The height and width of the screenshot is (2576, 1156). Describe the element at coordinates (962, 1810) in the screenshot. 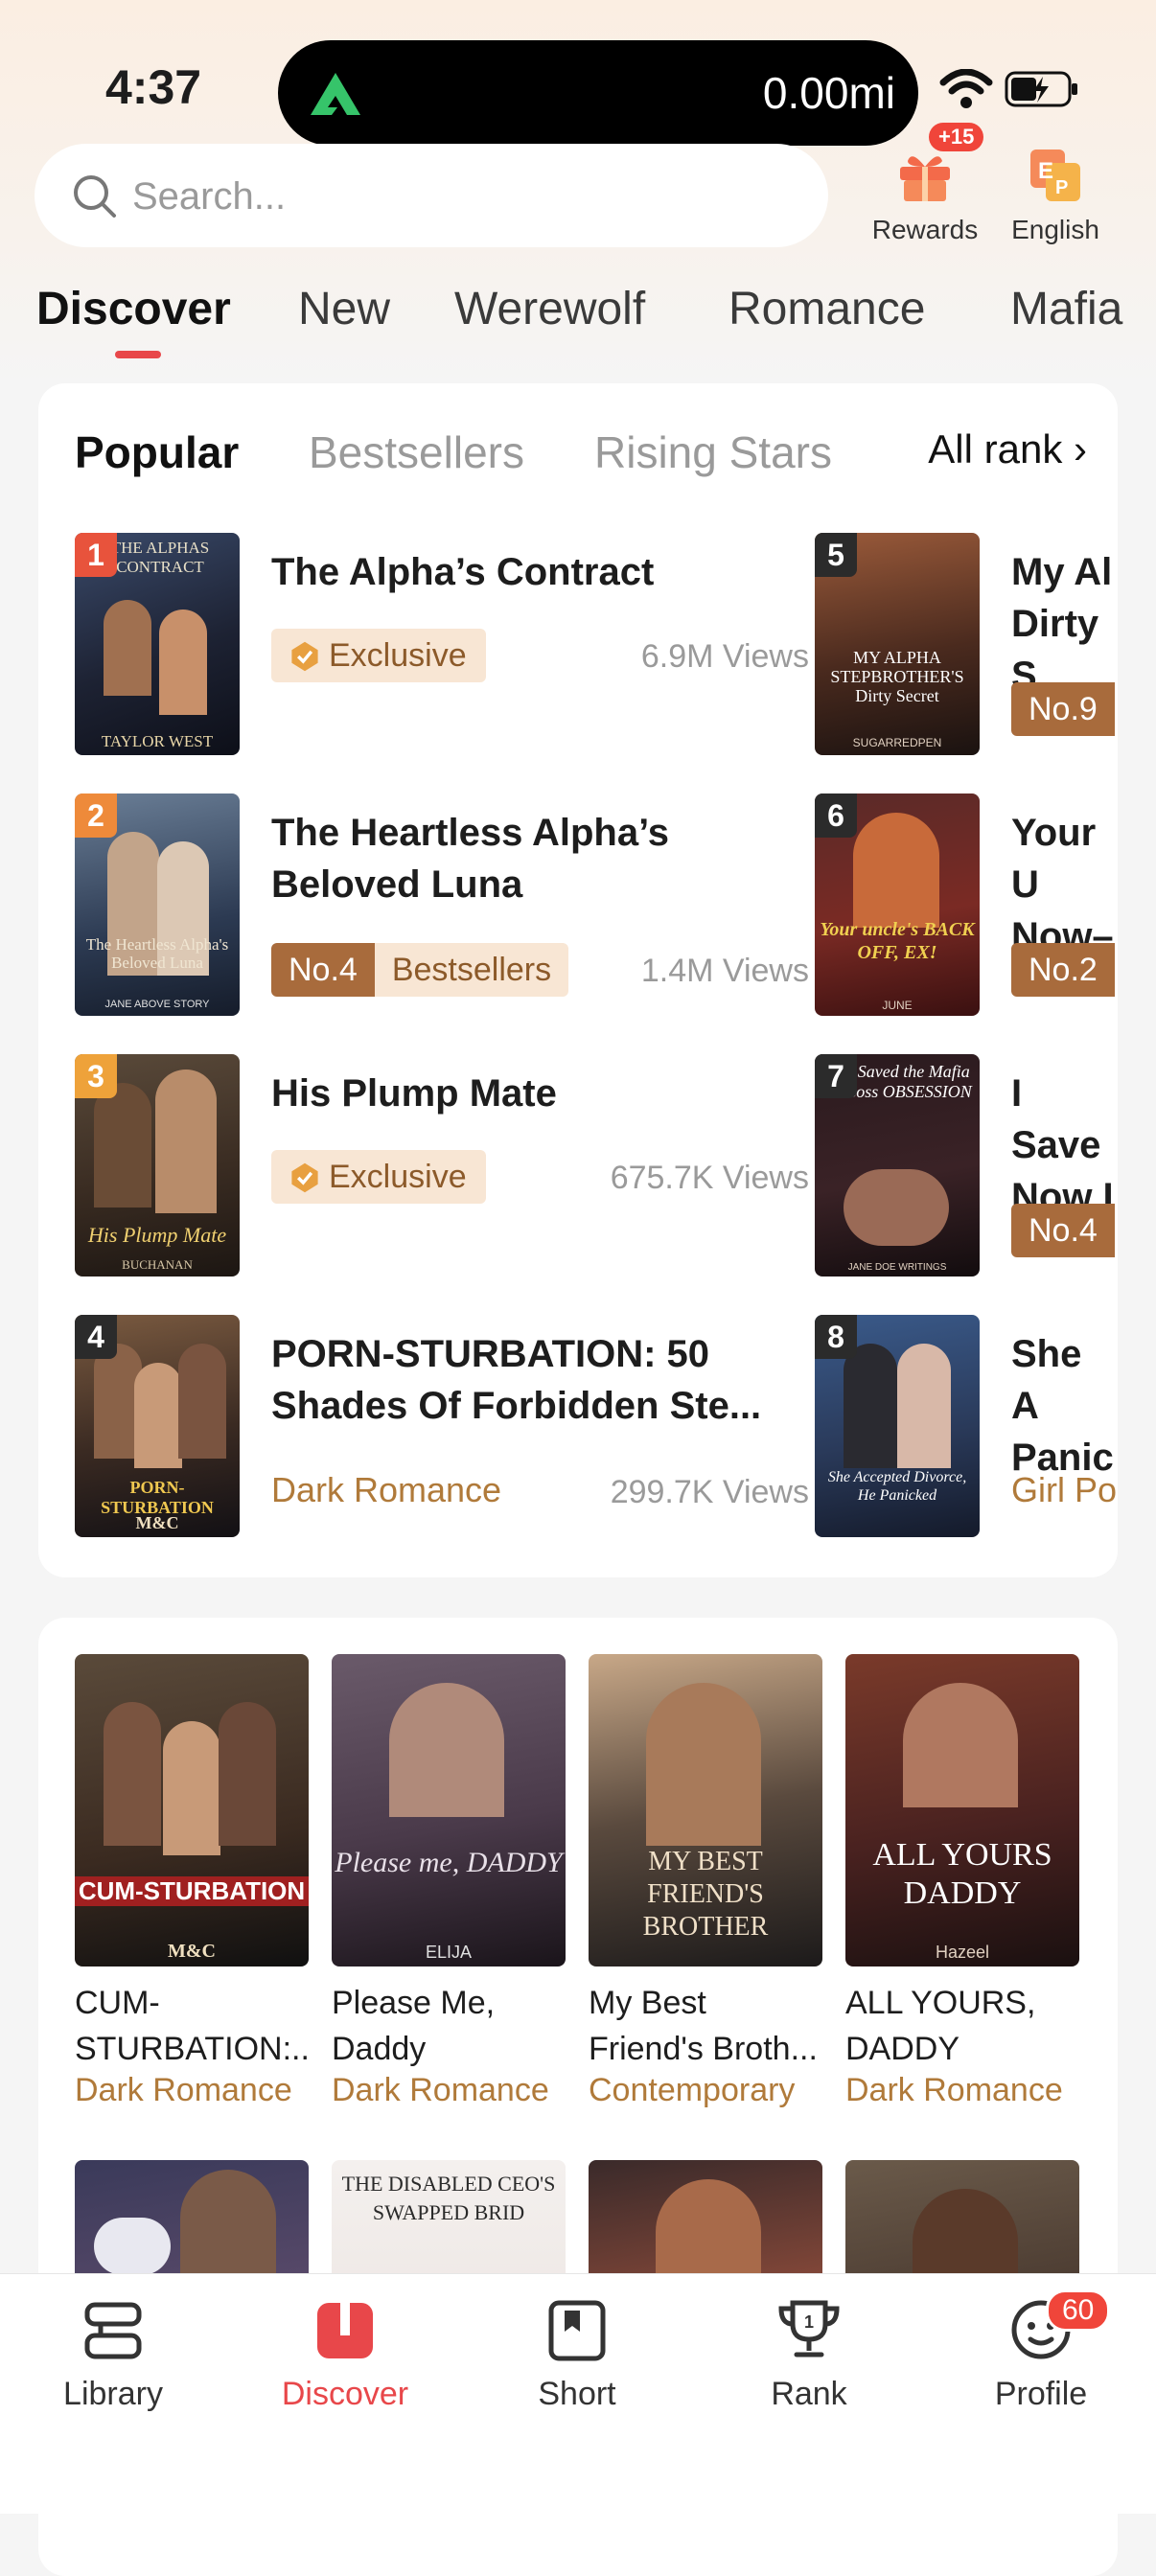

I see `book-cover: ALL YOURS DADDY Hazeel` at that location.